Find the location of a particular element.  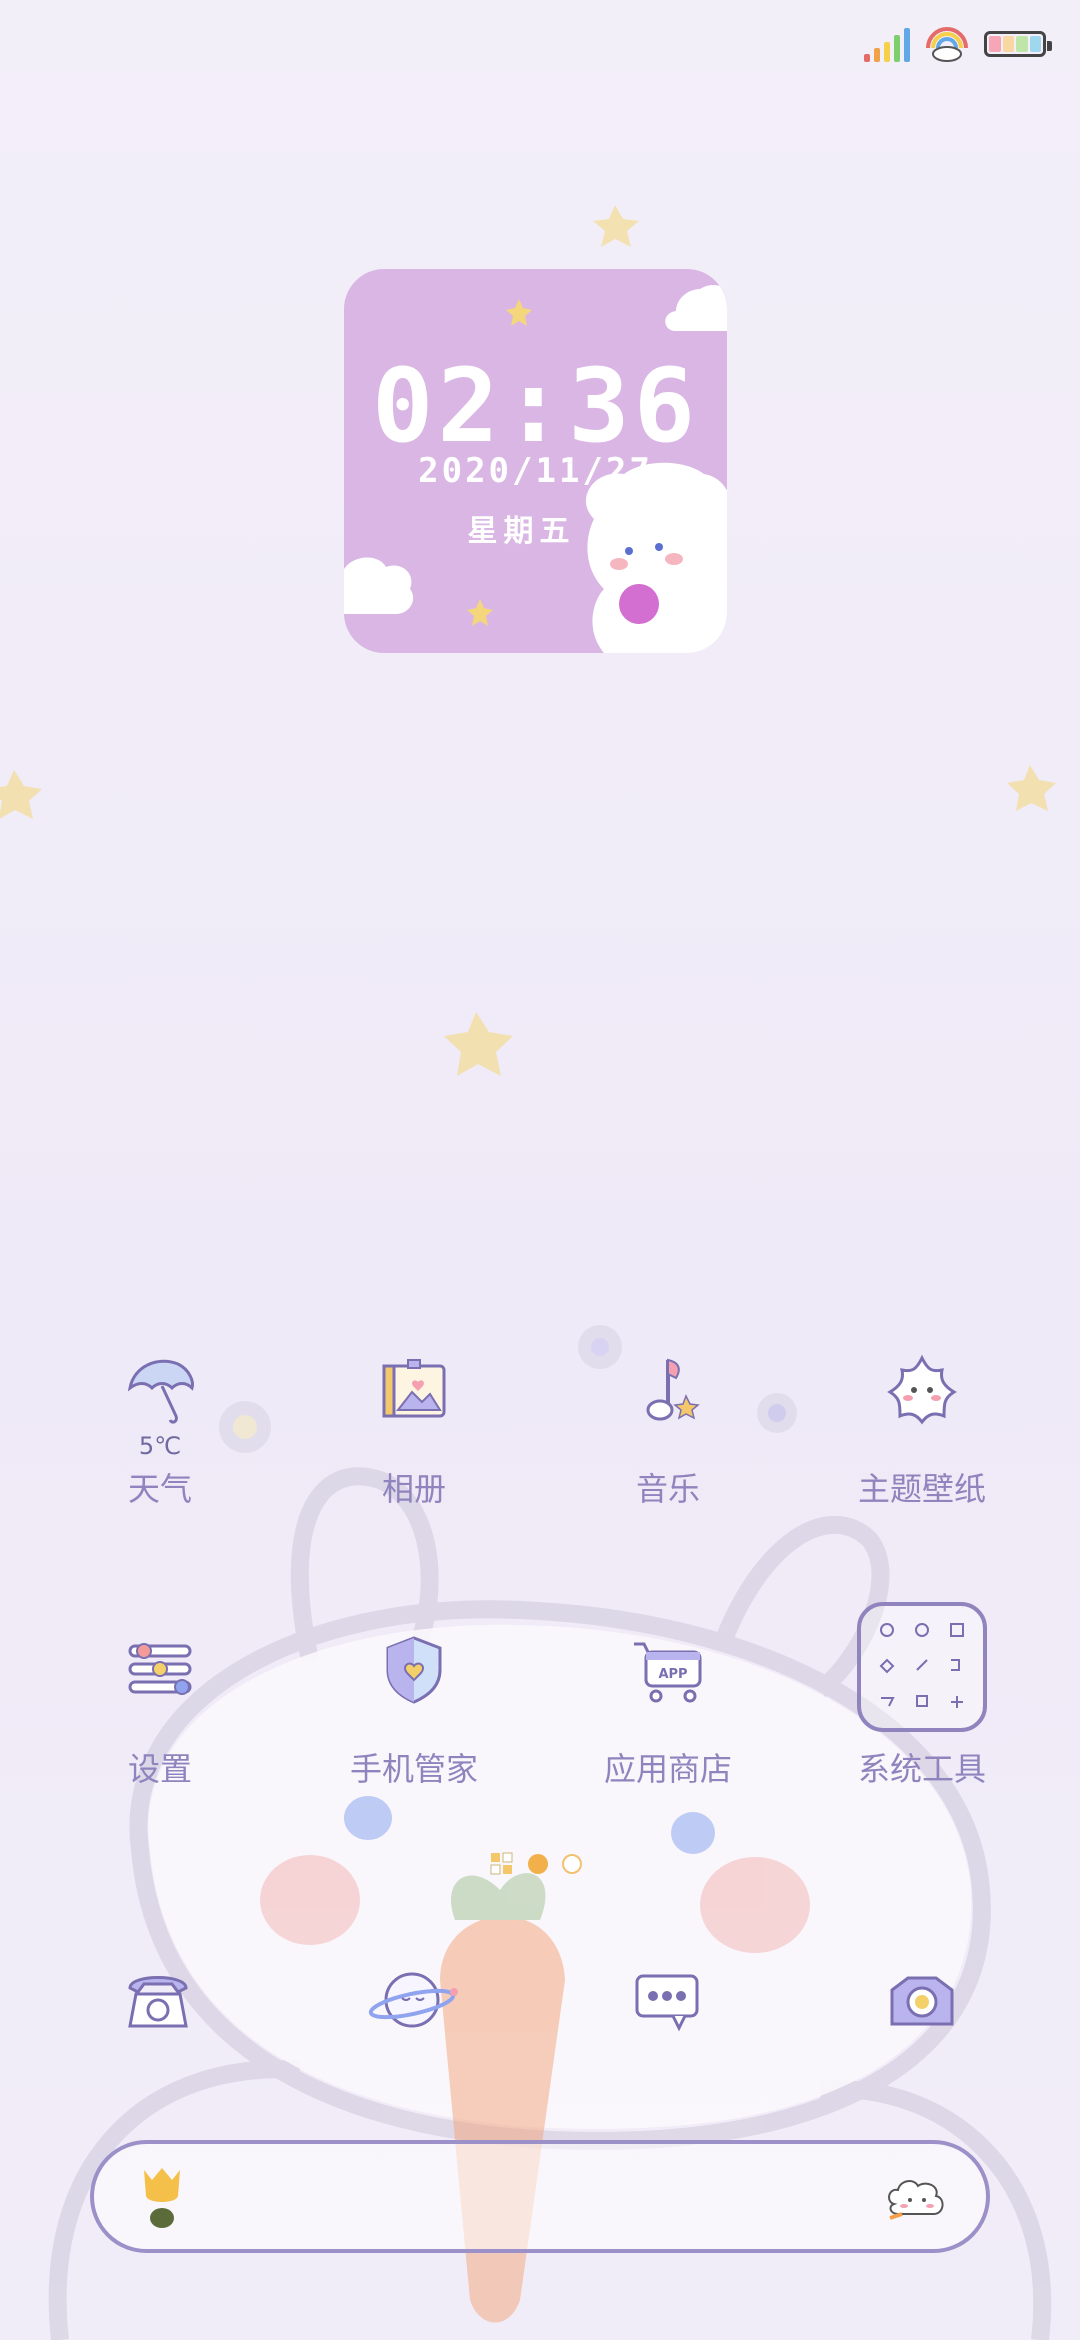

app-weather: 5℃ 天气 is located at coordinates (160, 1425).